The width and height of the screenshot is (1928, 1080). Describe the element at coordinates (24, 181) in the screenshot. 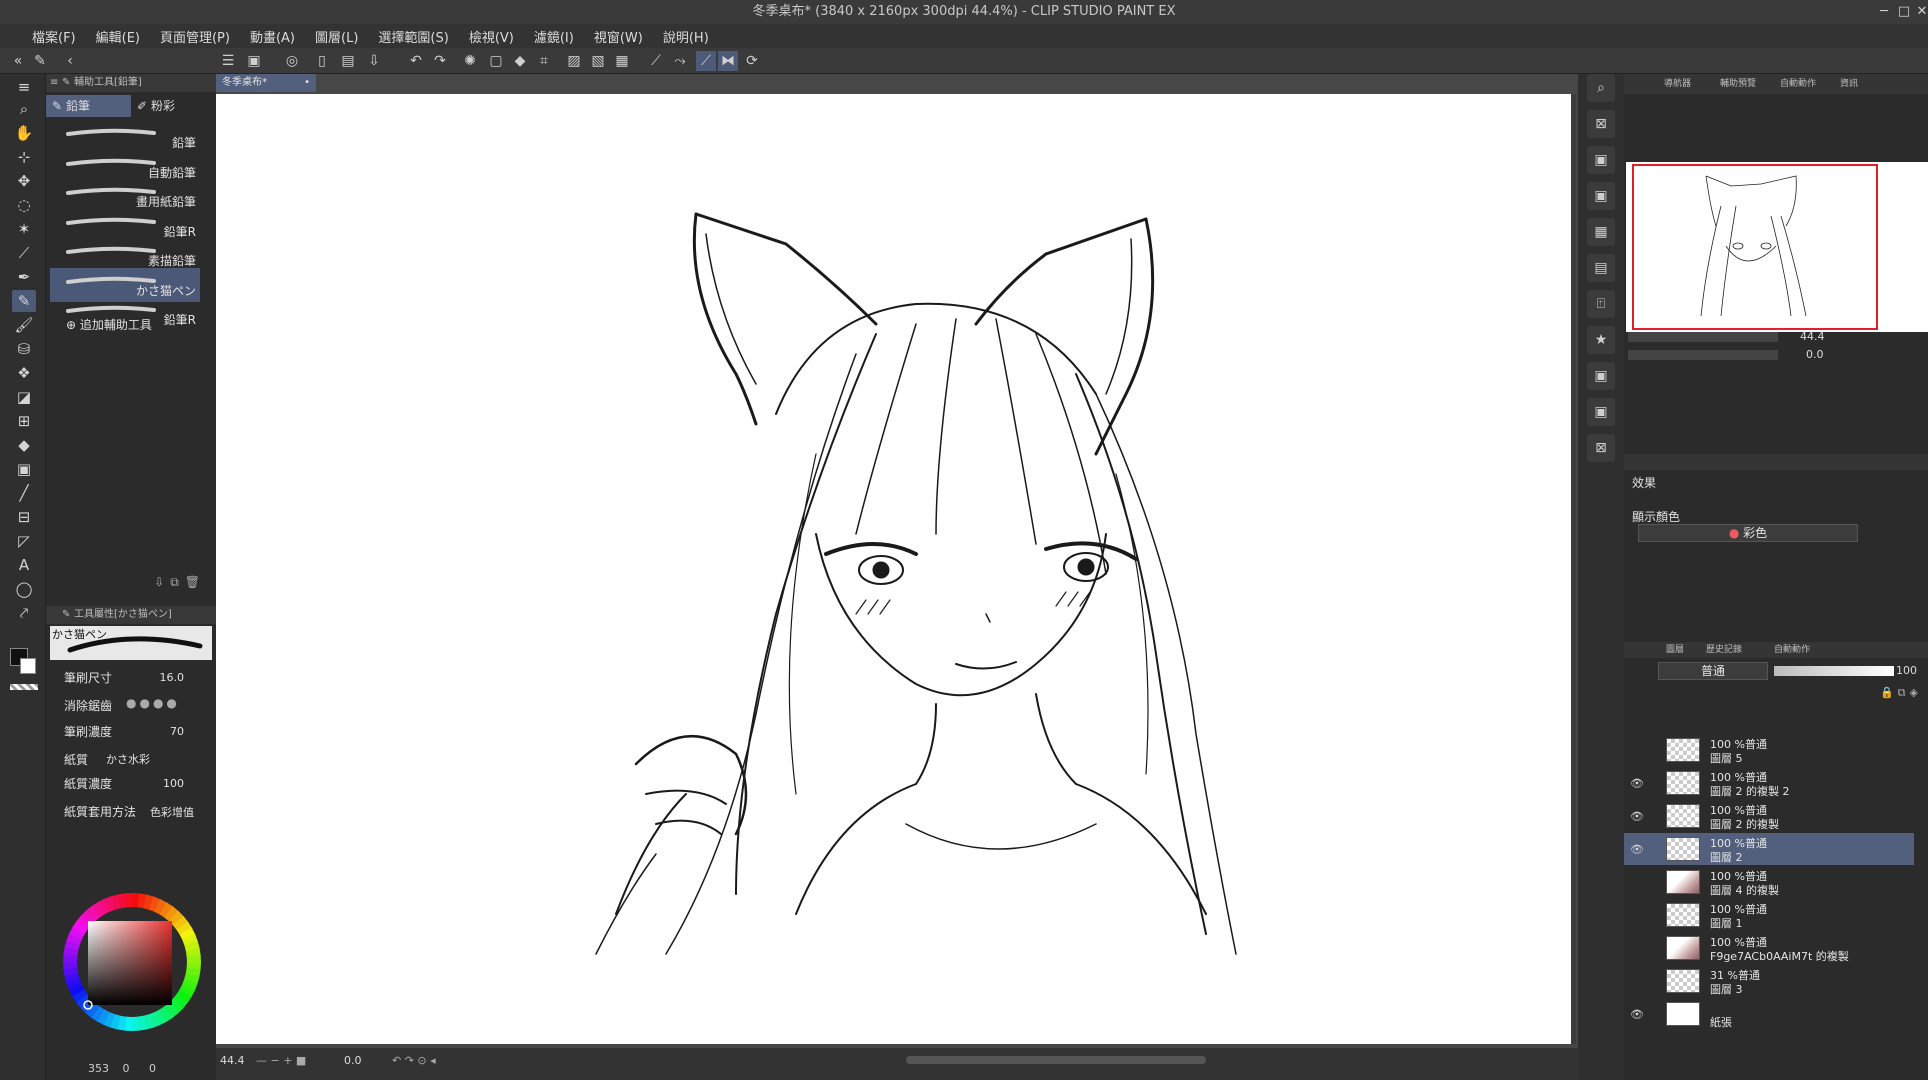

I see `move-icon: ✥` at that location.